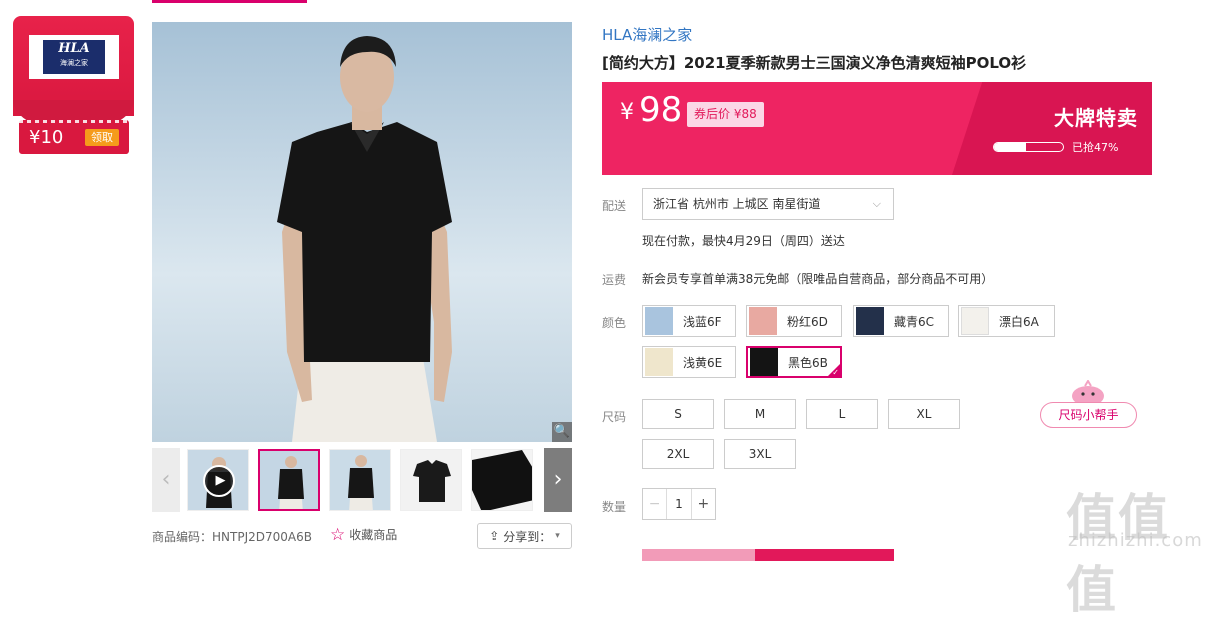 Image resolution: width=1216 pixels, height=622 pixels. I want to click on play-icon: ▶, so click(219, 481).